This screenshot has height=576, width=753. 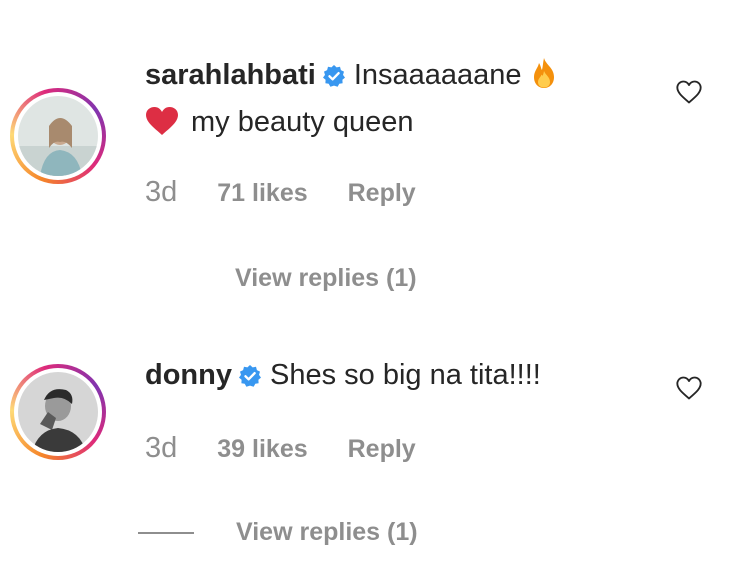 I want to click on comment-body: donny Shes so big na tita!!!!, so click(x=395, y=377).